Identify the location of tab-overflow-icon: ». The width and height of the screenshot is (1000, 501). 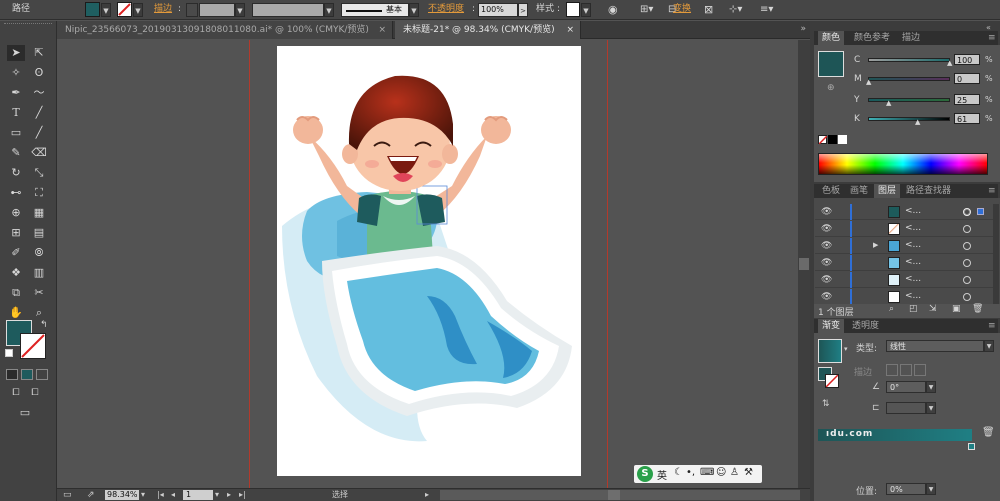
(803, 29).